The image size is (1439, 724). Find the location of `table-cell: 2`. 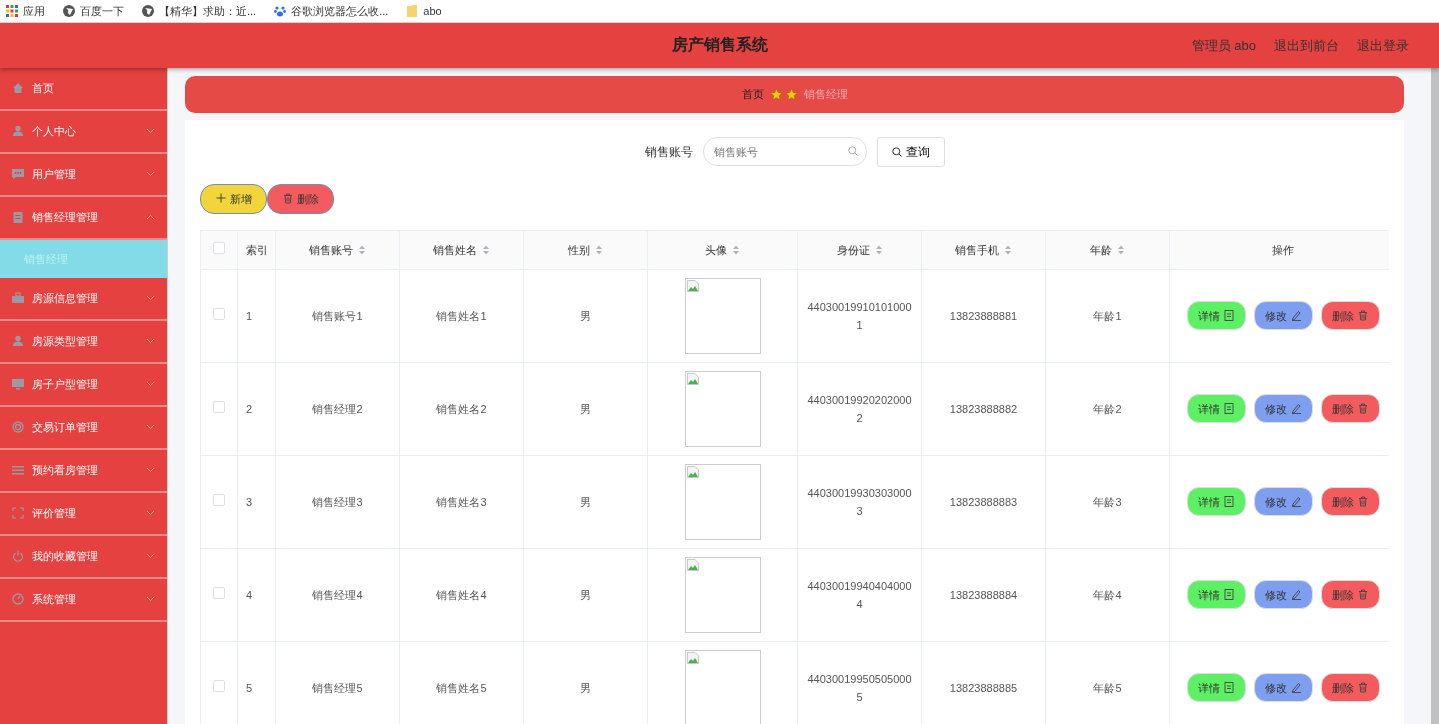

table-cell: 2 is located at coordinates (249, 408).